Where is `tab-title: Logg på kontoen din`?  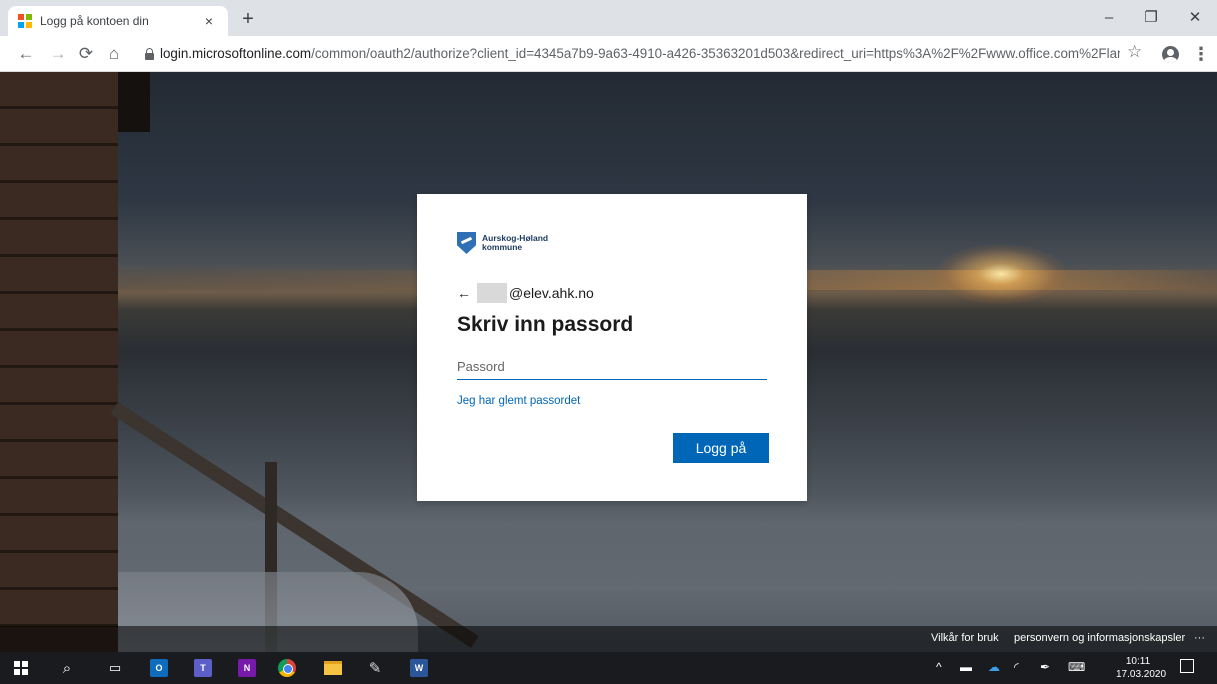 tab-title: Logg på kontoen din is located at coordinates (94, 21).